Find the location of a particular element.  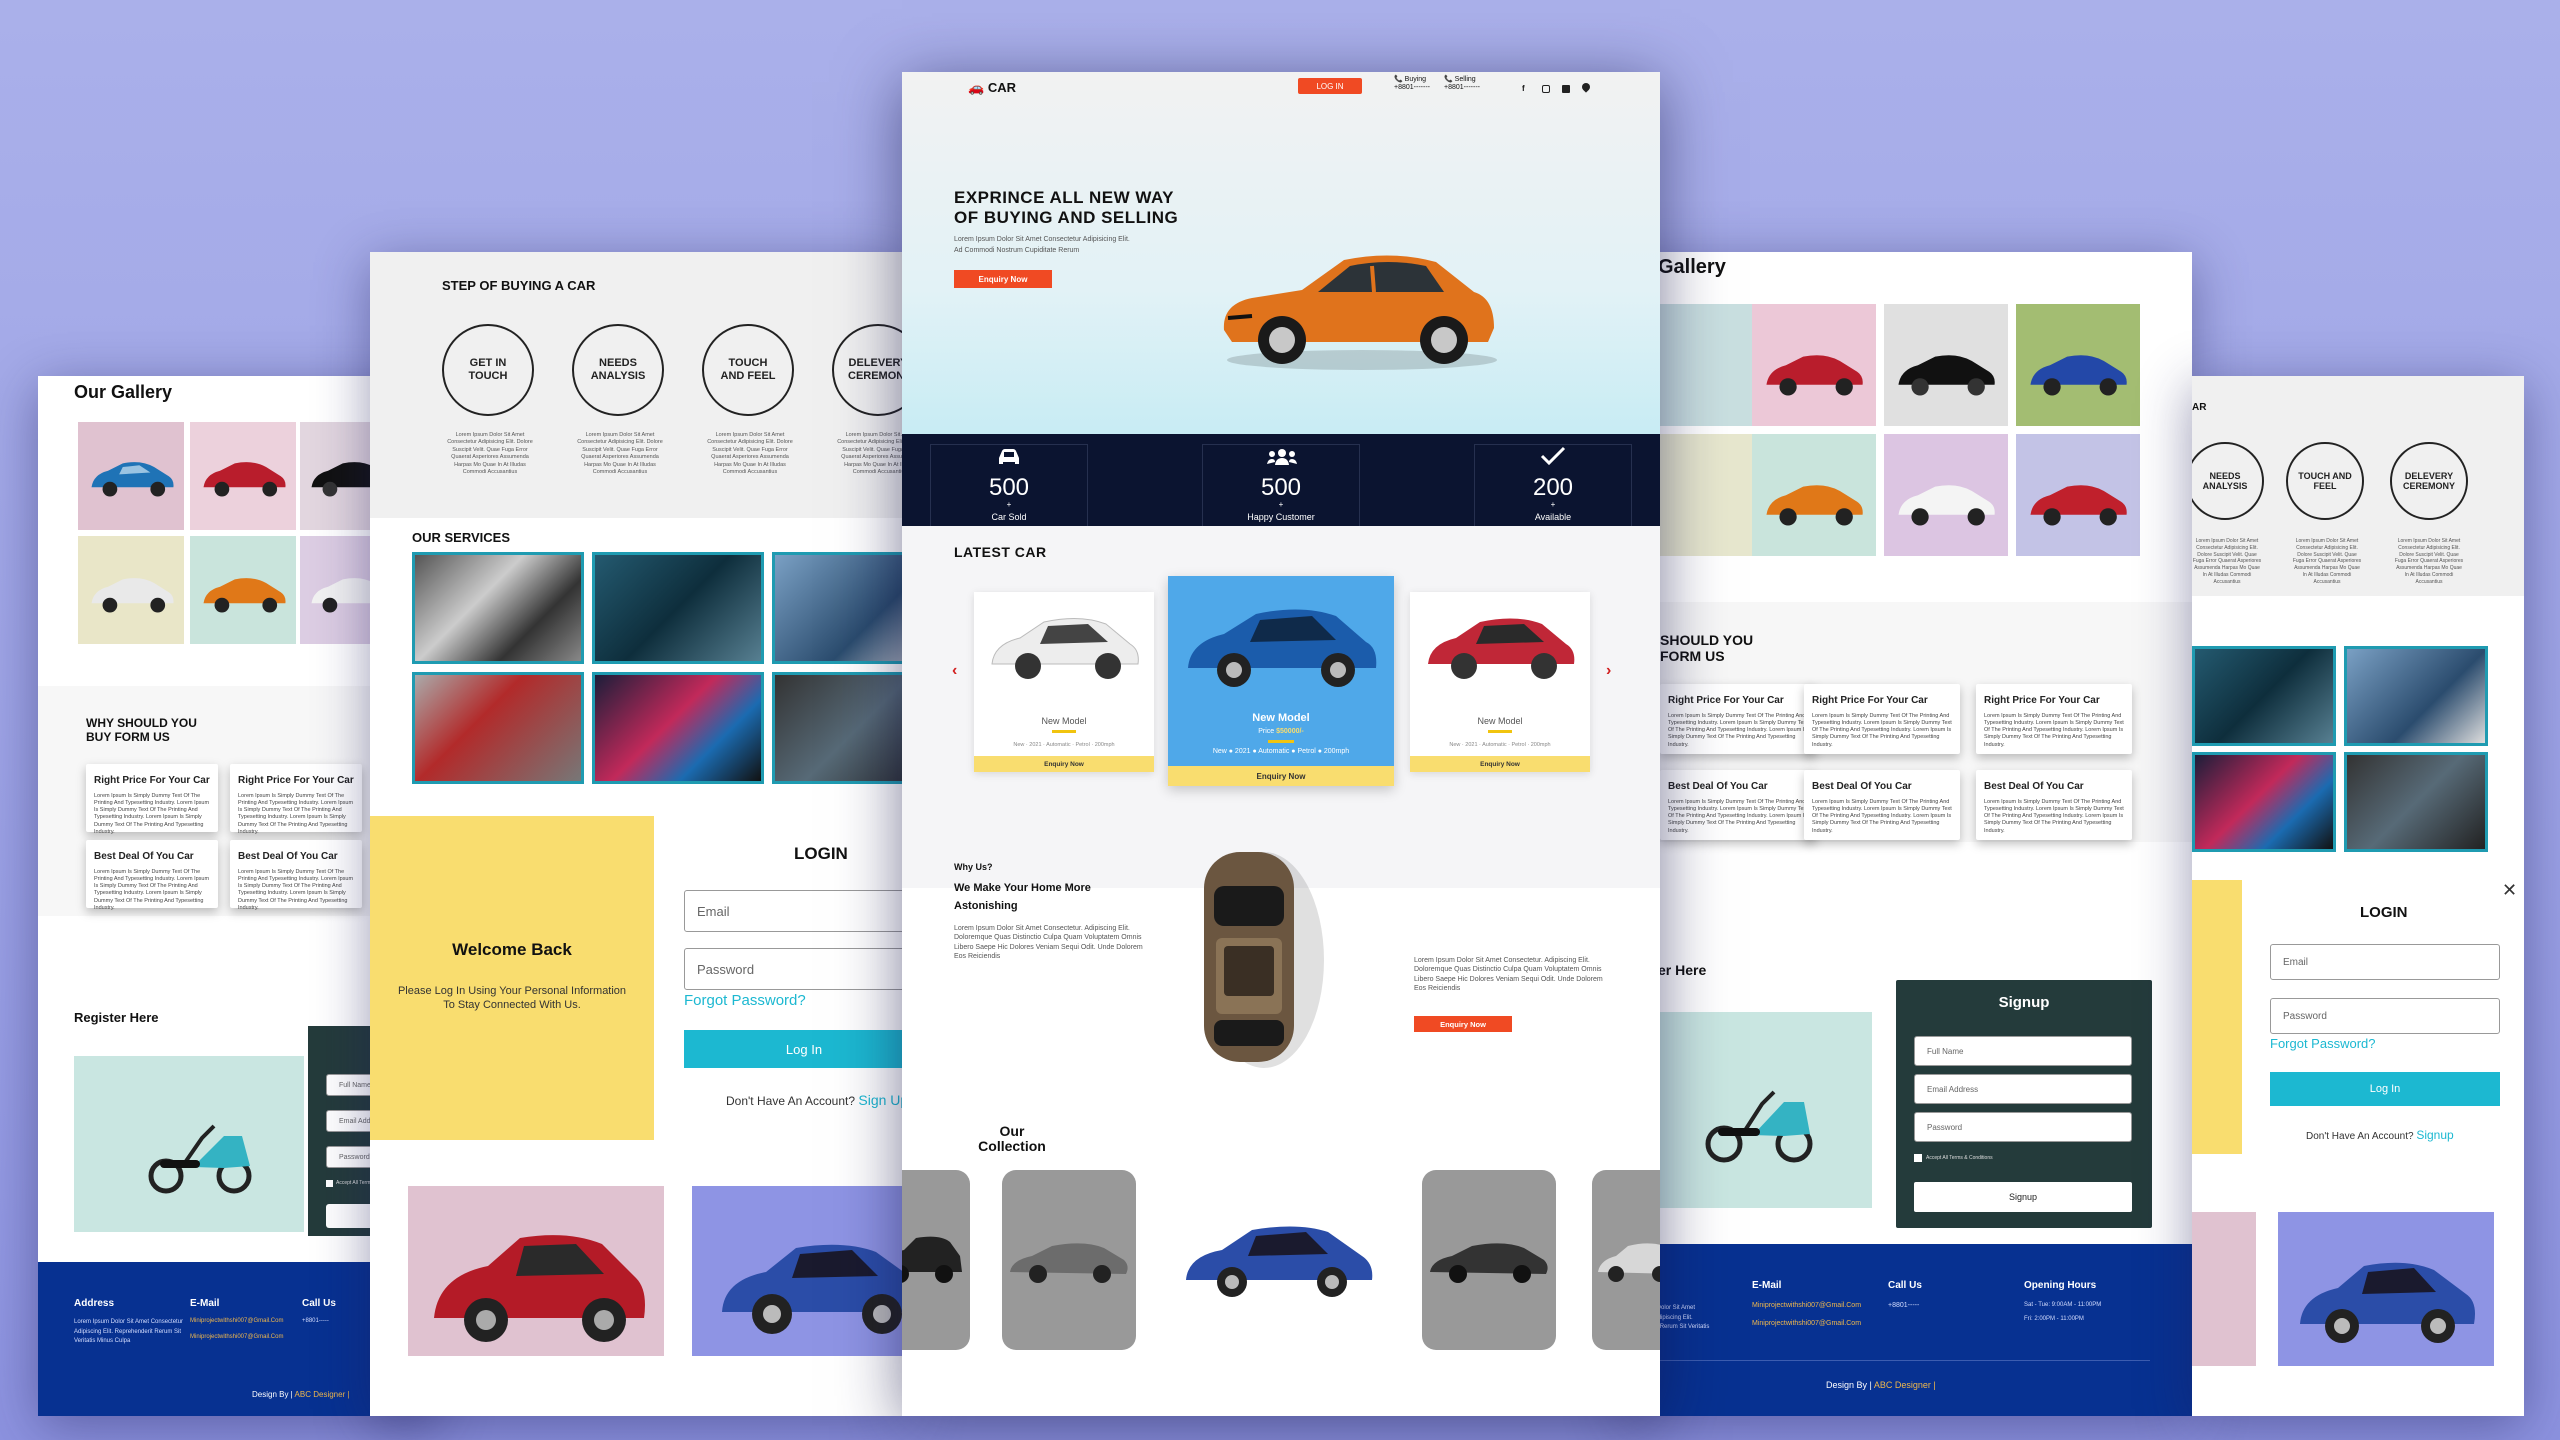

car-specs: New · 2021 · Automatic · Petrol · 200mph is located at coordinates (1064, 745).